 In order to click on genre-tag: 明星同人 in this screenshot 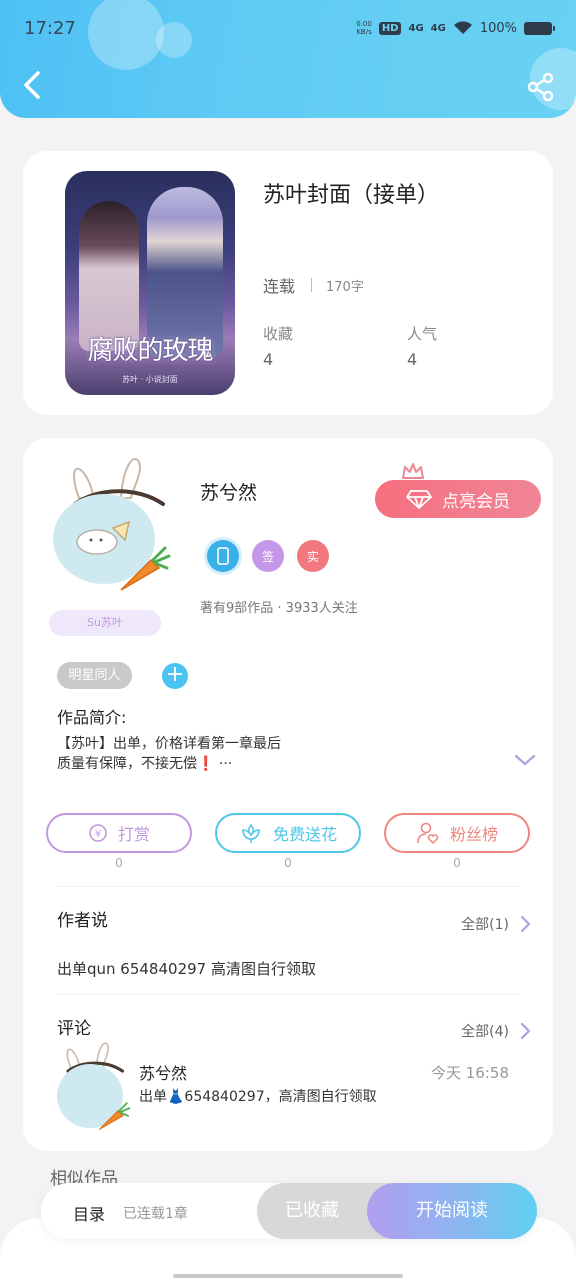, I will do `click(94, 675)`.